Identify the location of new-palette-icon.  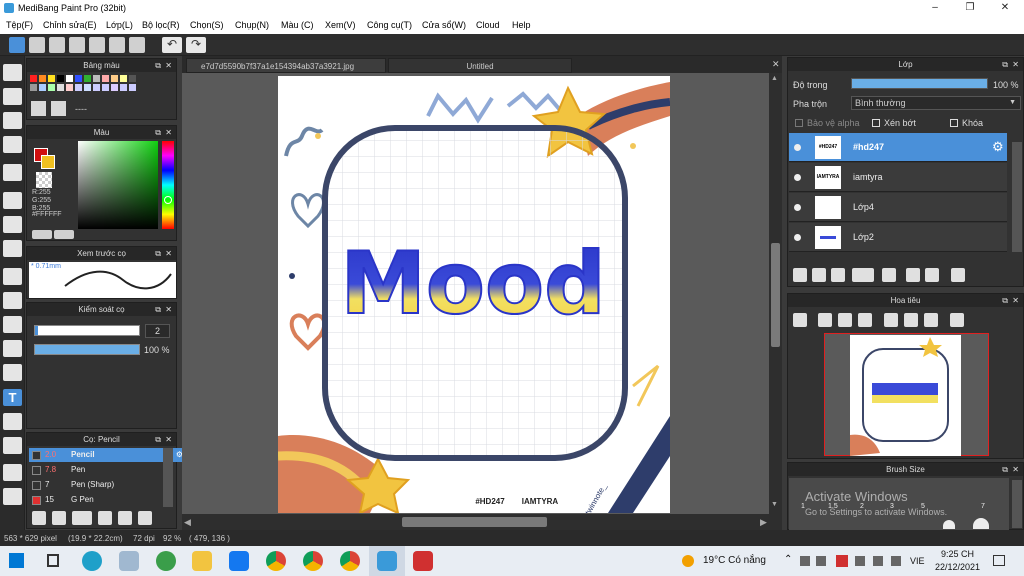
(38, 108).